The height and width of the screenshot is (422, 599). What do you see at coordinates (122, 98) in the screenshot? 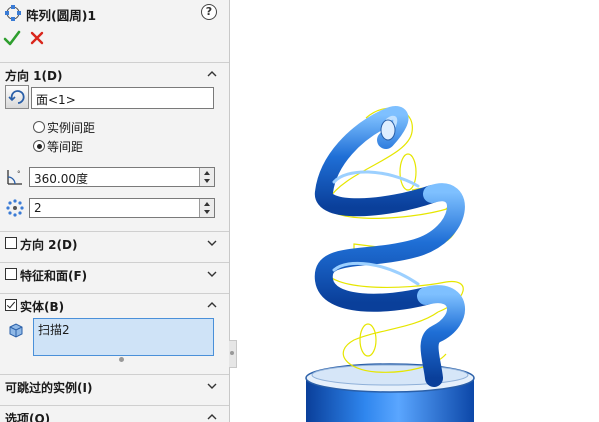
I see `pattern-axis-field: 面<1>` at bounding box center [122, 98].